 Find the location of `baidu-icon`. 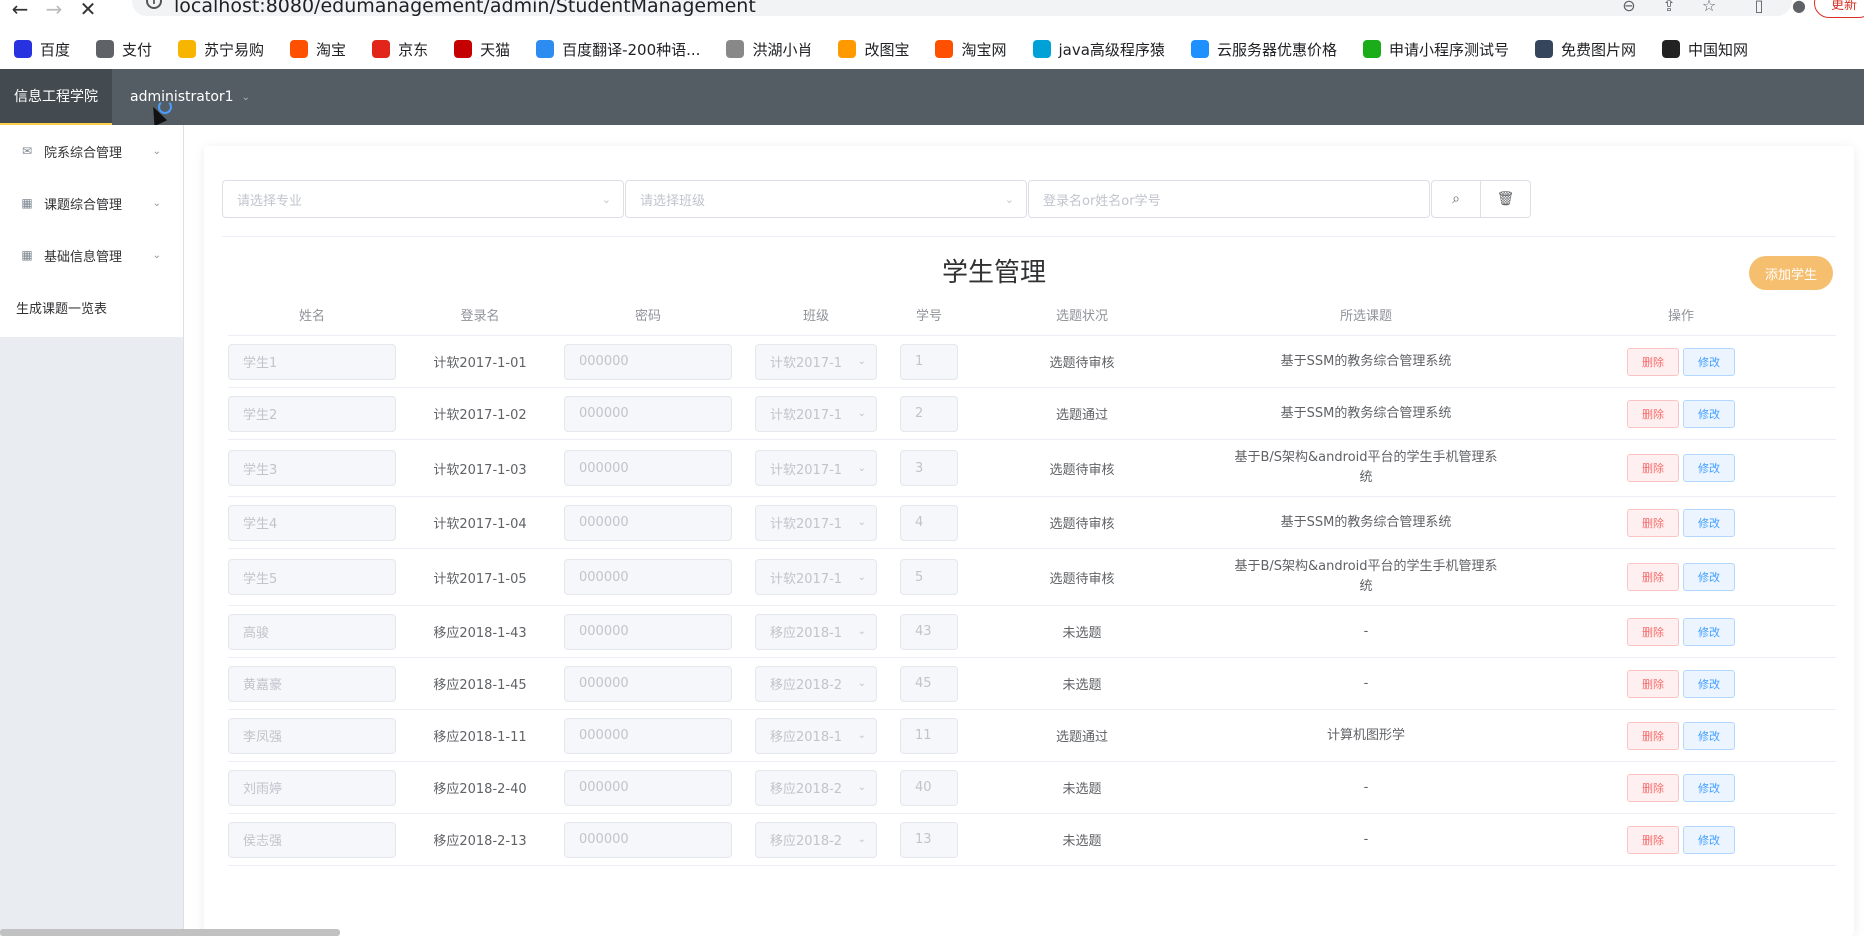

baidu-icon is located at coordinates (23, 49).